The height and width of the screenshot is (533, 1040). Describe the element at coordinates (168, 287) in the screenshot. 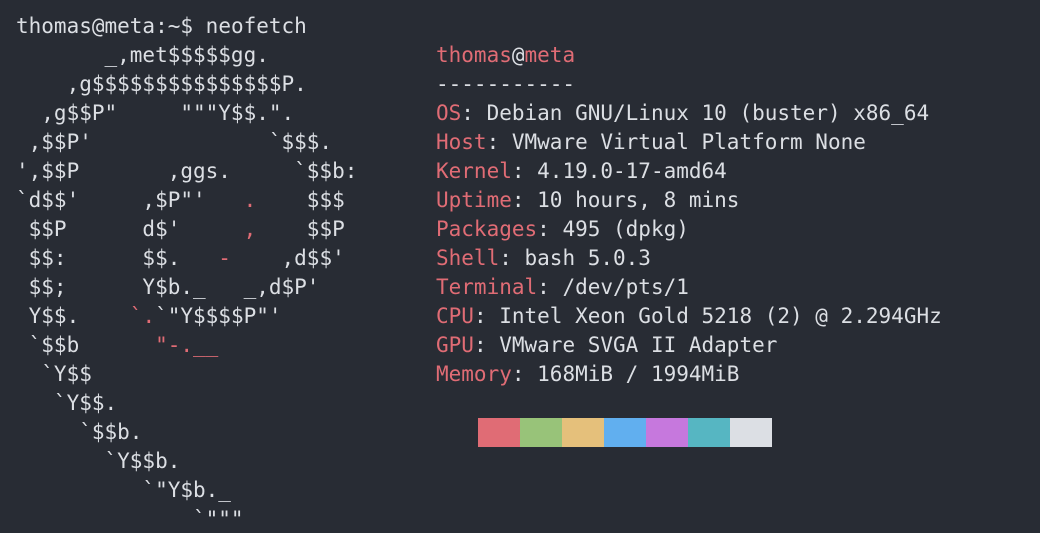

I see `logo-text: $$; Y$b._ _,d$P'` at that location.